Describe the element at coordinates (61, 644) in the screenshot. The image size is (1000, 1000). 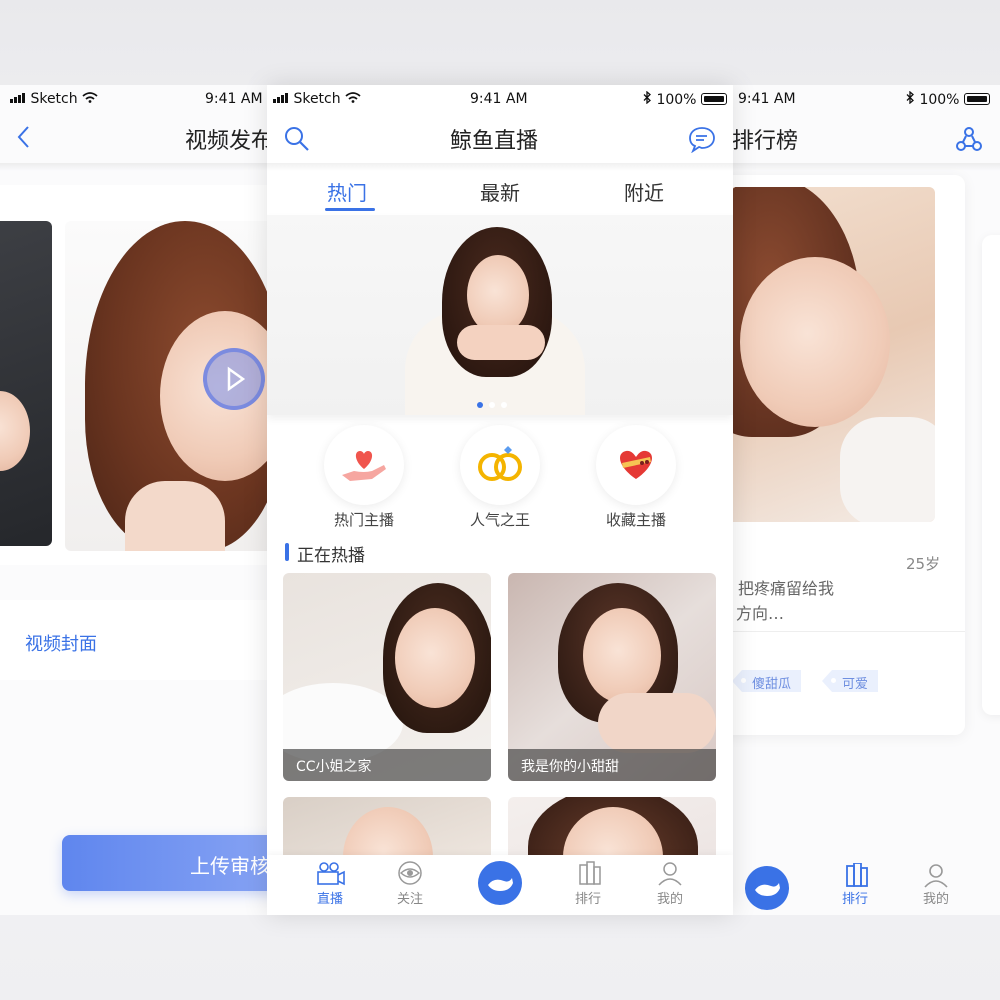
I see `cover-label: 视频封面` at that location.